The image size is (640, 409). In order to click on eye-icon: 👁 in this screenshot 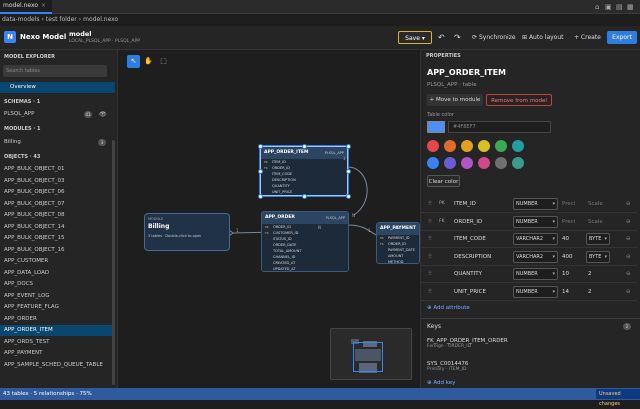, I will do `click(103, 114)`.